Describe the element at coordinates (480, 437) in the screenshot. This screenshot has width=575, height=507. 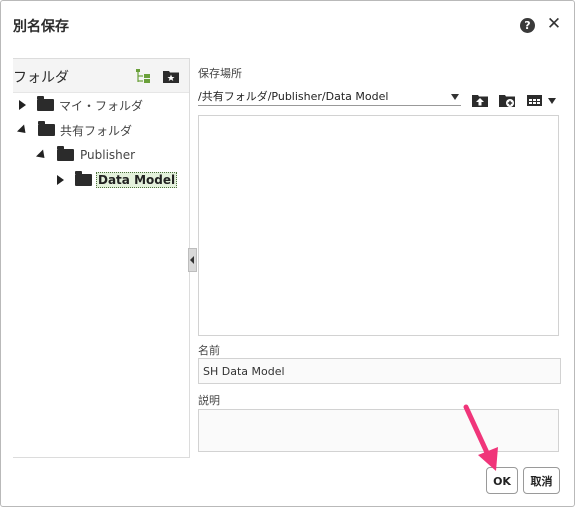
I see `annotation-arrow-icon` at that location.